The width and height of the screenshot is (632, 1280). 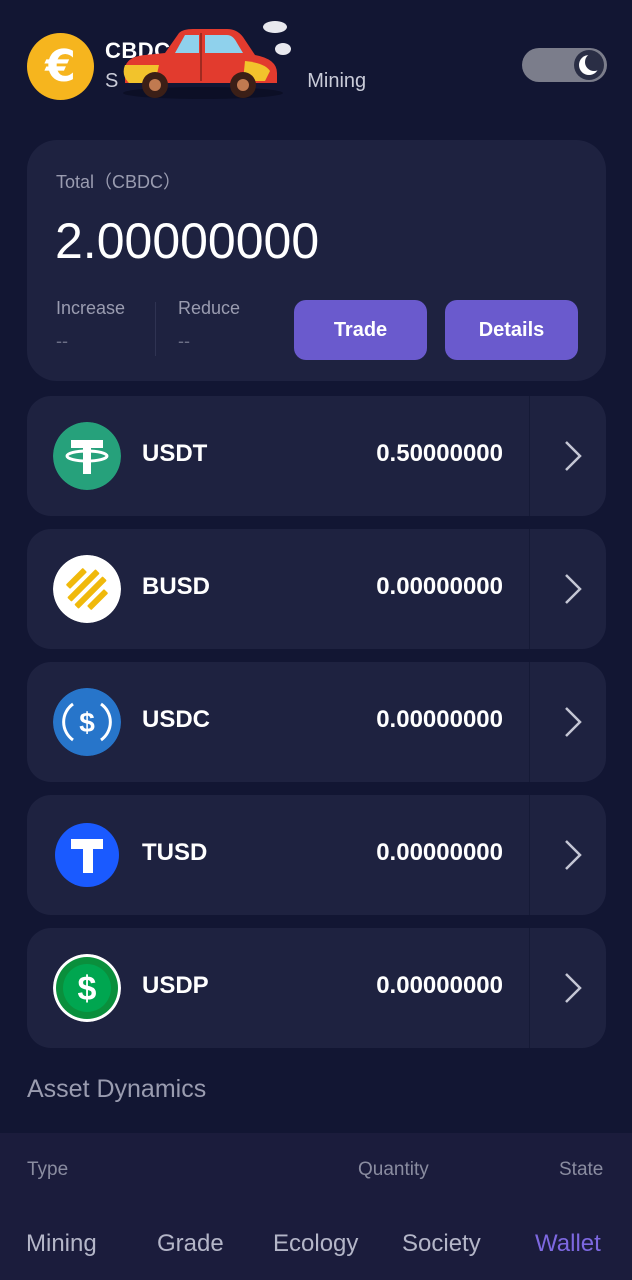 I want to click on nav-item-society: Society, so click(x=441, y=1244).